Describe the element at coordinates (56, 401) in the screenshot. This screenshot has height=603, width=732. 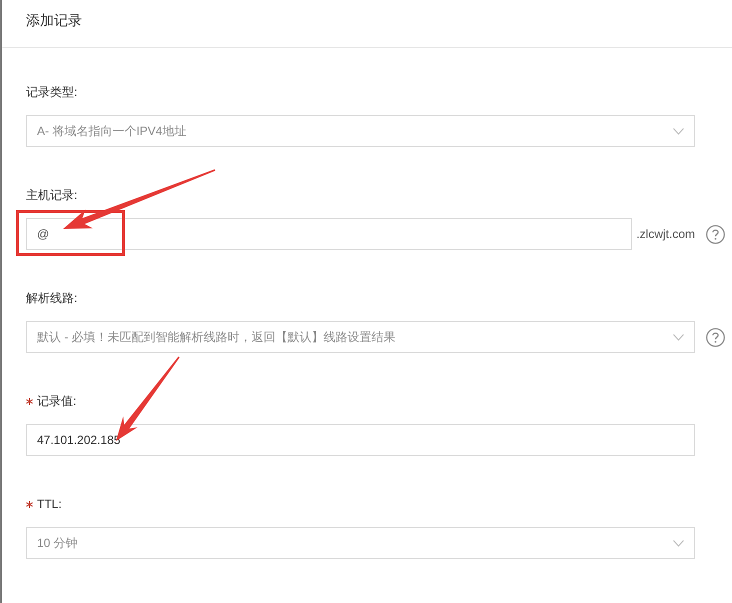
I see `field-label: 记录值:` at that location.